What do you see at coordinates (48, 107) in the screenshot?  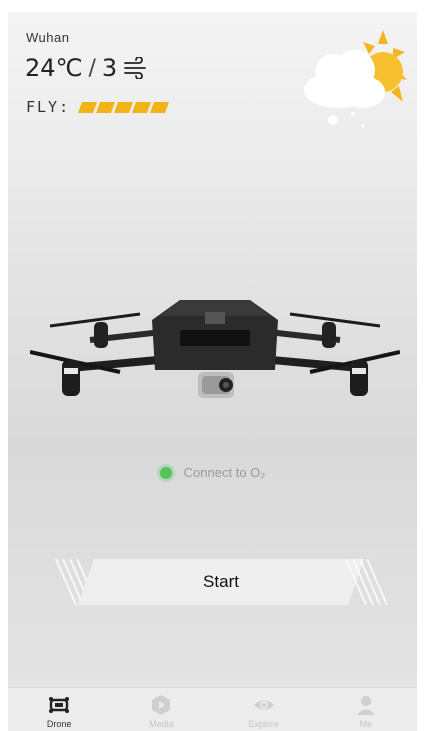 I see `fly-label: FLY:` at bounding box center [48, 107].